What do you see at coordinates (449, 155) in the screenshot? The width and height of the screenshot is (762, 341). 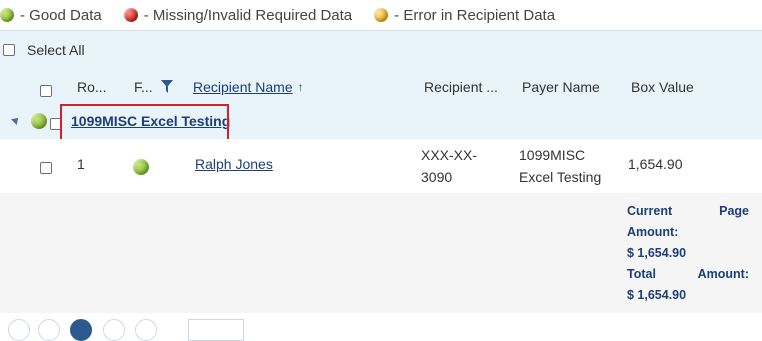 I see `recipient-tin-line1: XXX-XX-` at bounding box center [449, 155].